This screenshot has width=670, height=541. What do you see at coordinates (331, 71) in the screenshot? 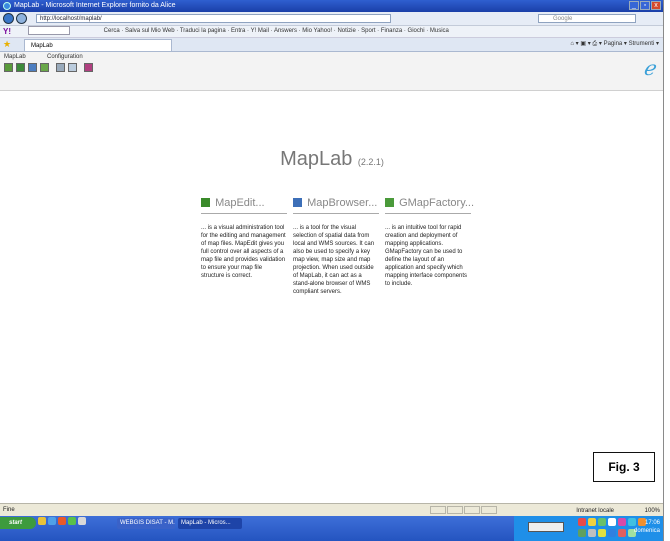
I see `app-header: MapLab Configuration ℯ` at bounding box center [331, 71].